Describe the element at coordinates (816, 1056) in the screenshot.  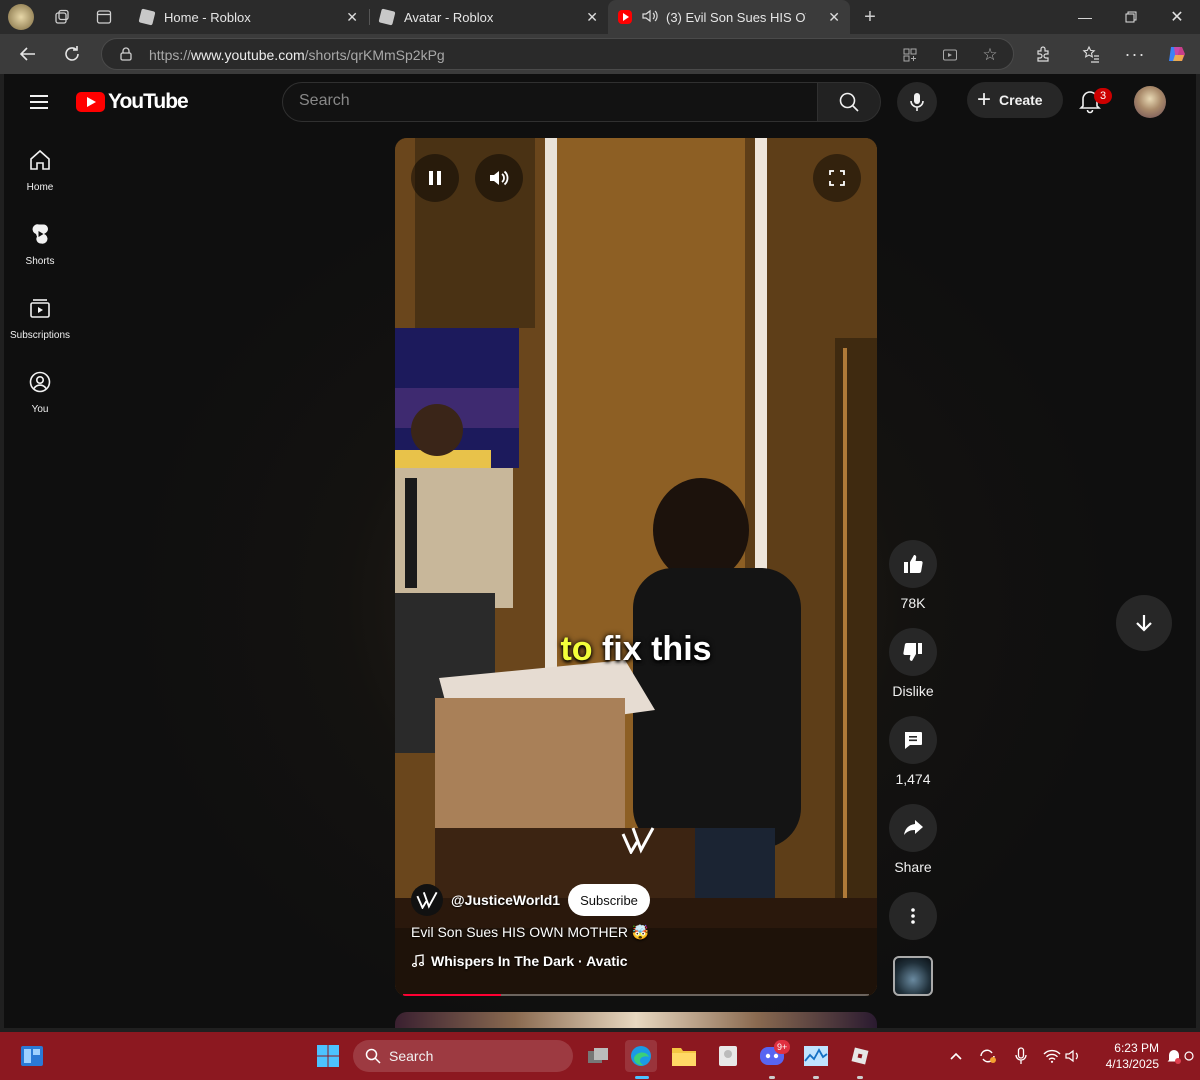
I see `task-manager-icon` at that location.